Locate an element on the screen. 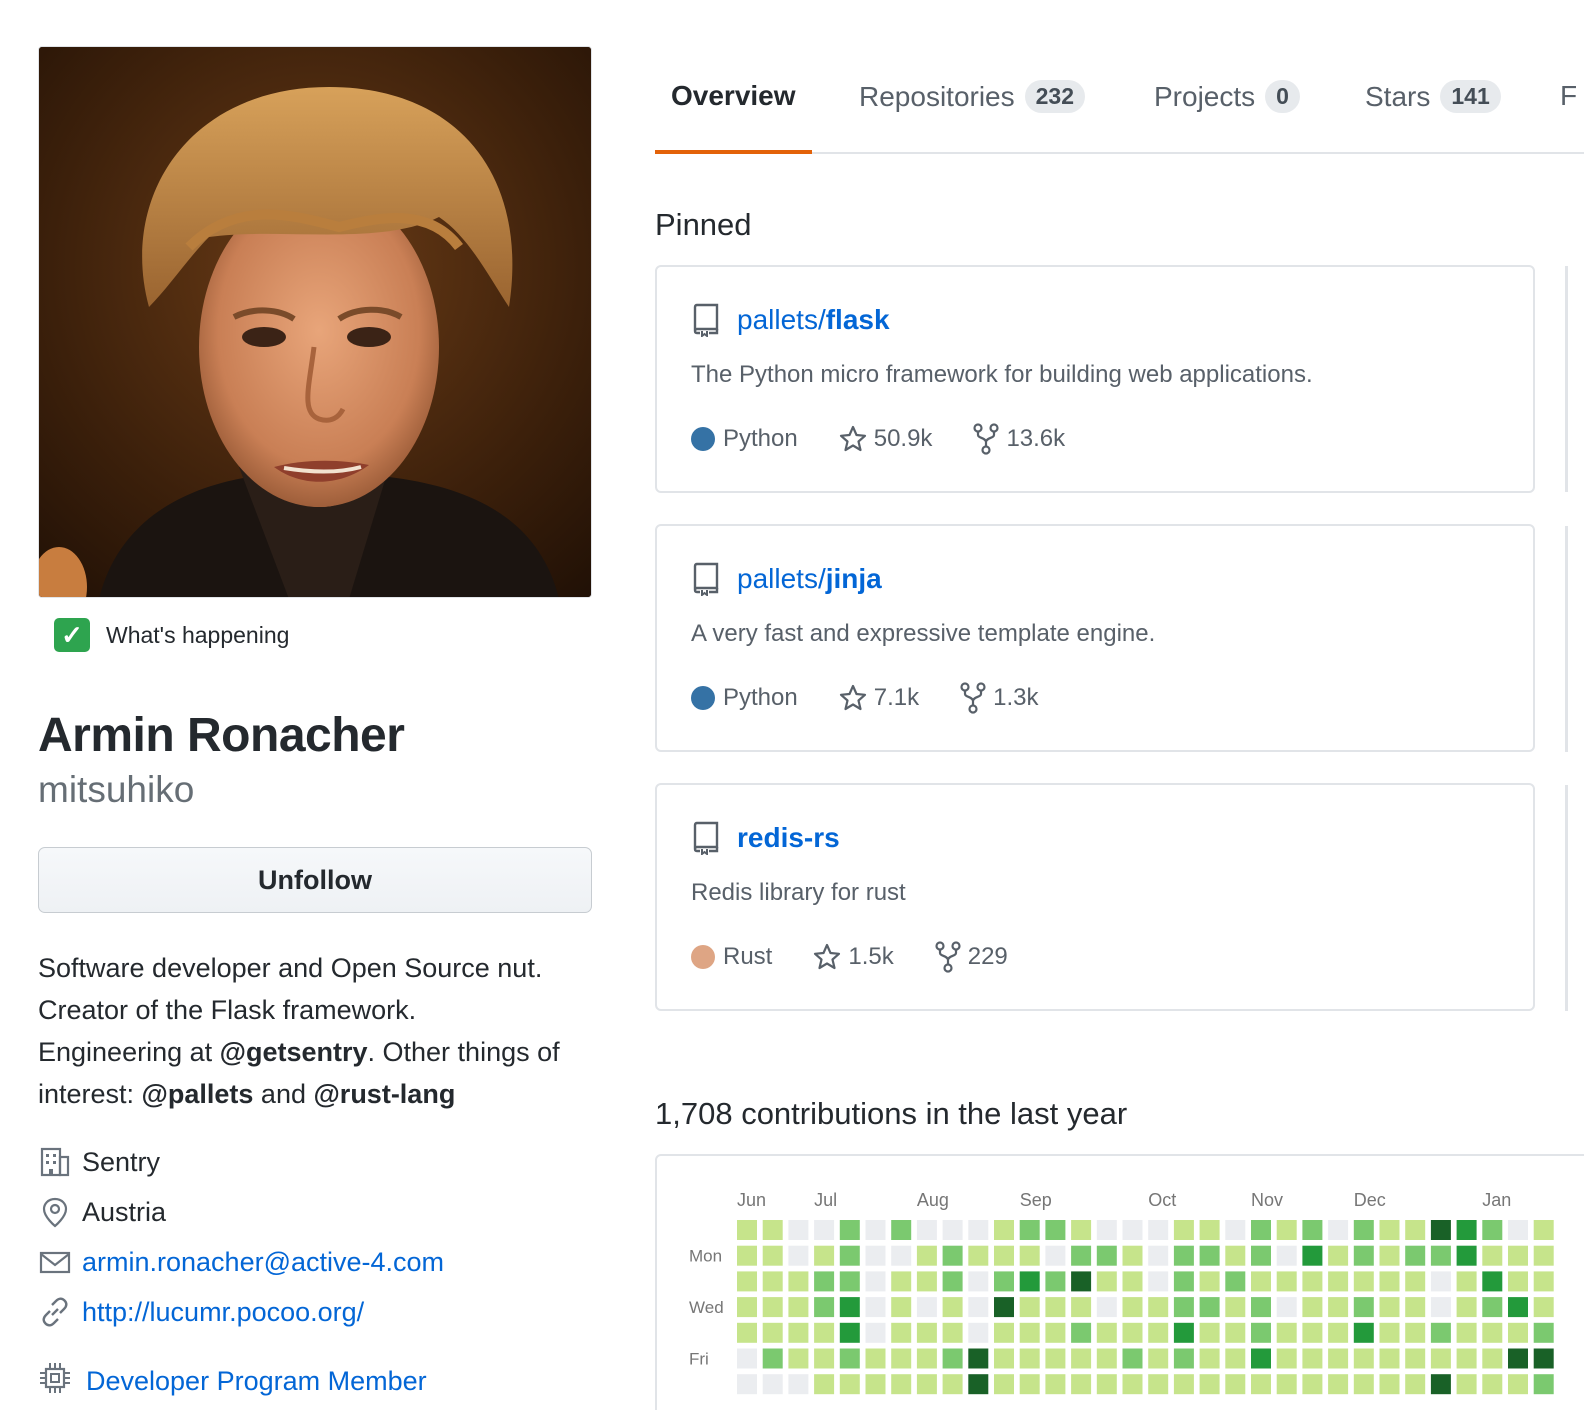 Image resolution: width=1584 pixels, height=1410 pixels. tab-stars: Stars 141 is located at coordinates (1433, 96).